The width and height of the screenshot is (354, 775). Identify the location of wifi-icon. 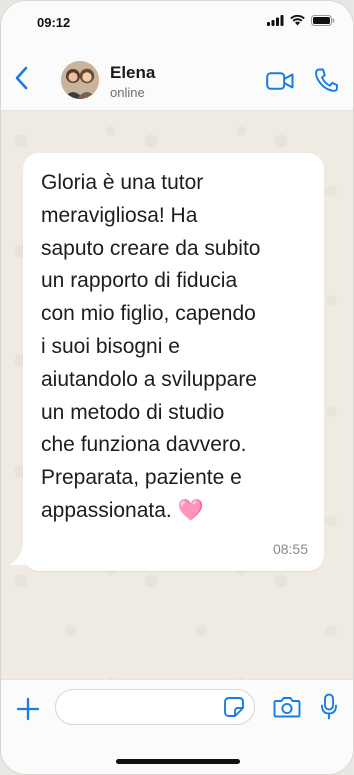
(297, 20).